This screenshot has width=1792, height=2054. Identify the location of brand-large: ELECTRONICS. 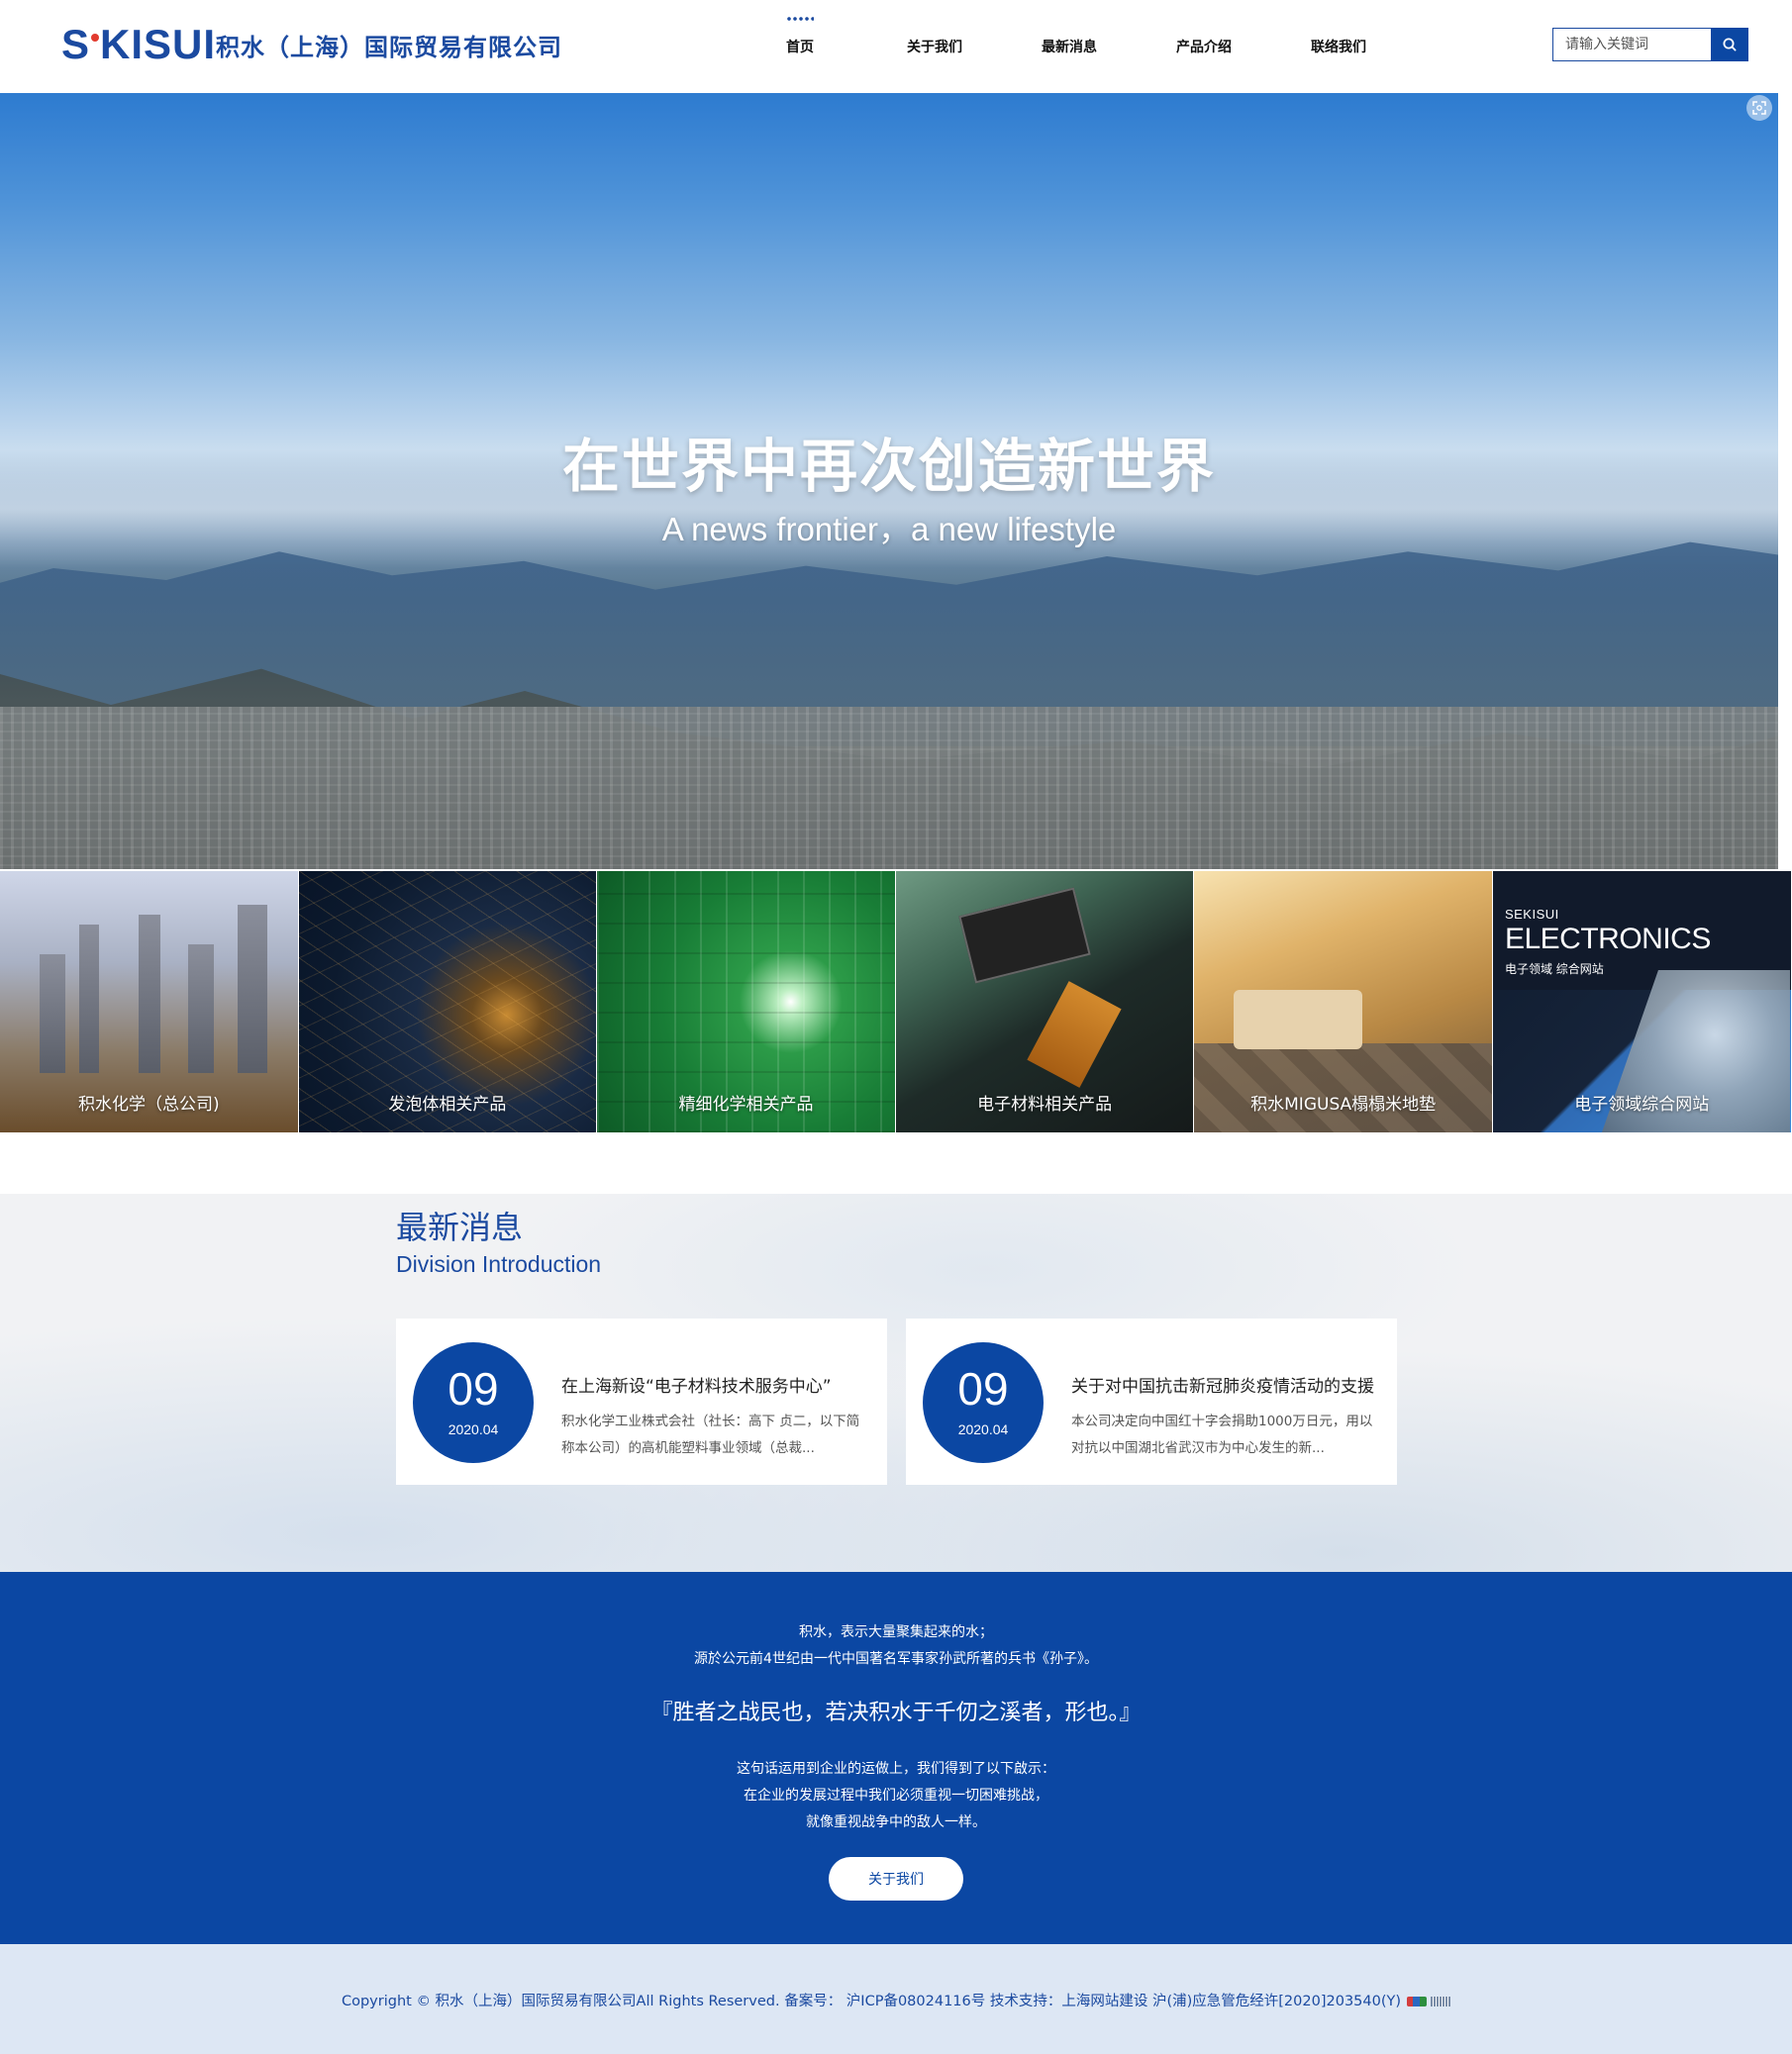
(1607, 939).